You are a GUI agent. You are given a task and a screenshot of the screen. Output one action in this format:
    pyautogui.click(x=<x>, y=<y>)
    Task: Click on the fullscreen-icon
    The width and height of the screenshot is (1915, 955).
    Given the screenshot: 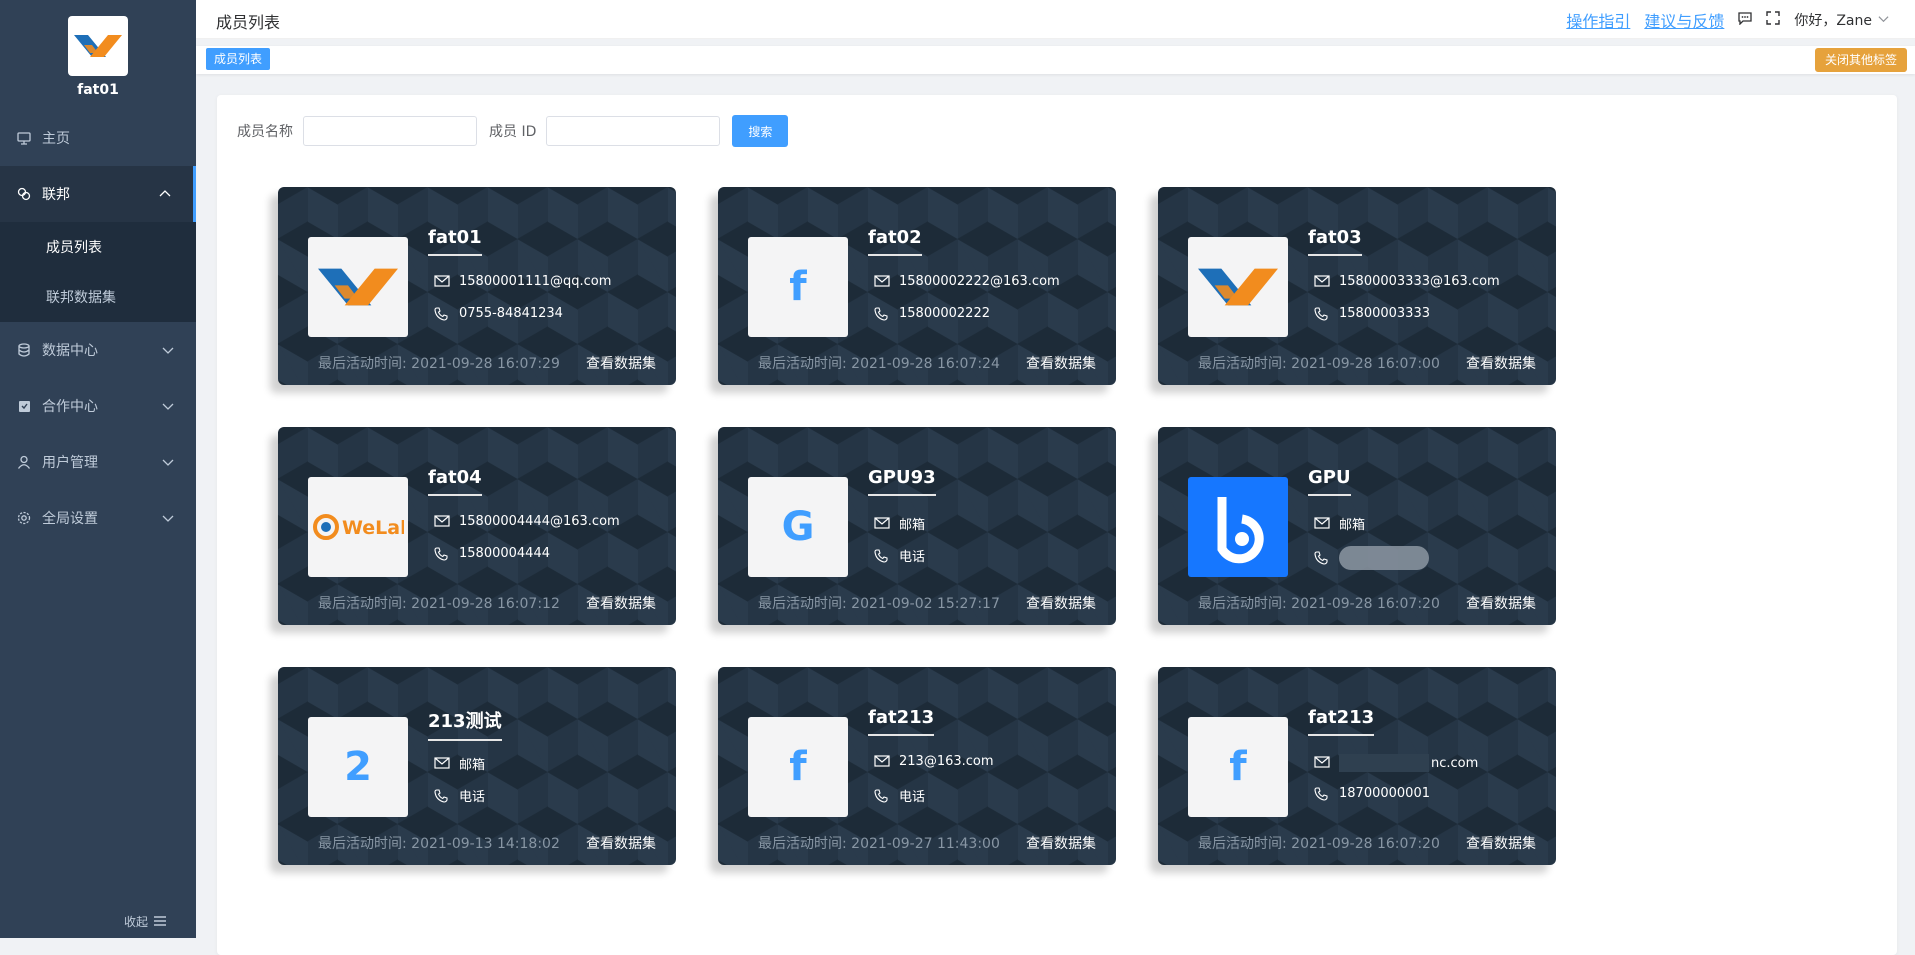 What is the action you would take?
    pyautogui.click(x=1773, y=20)
    